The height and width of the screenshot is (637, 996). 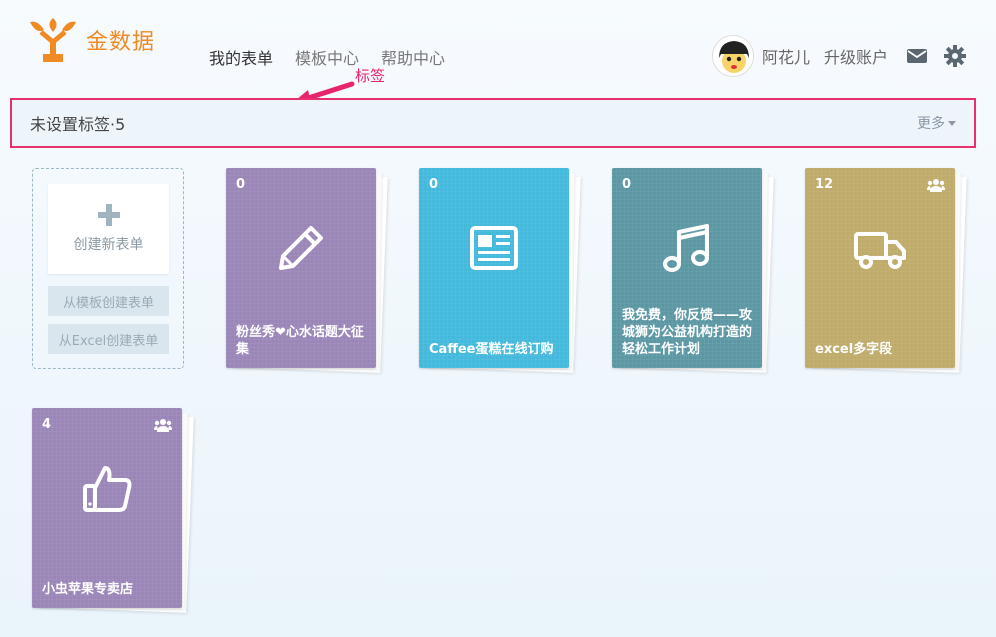 What do you see at coordinates (952, 123) in the screenshot?
I see `caret-down-icon` at bounding box center [952, 123].